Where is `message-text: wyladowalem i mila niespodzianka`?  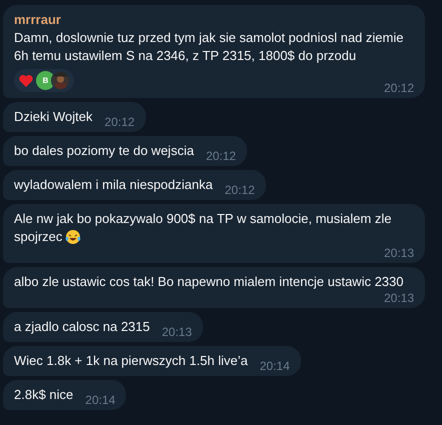
message-text: wyladowalem i mila niespodzianka is located at coordinates (113, 185).